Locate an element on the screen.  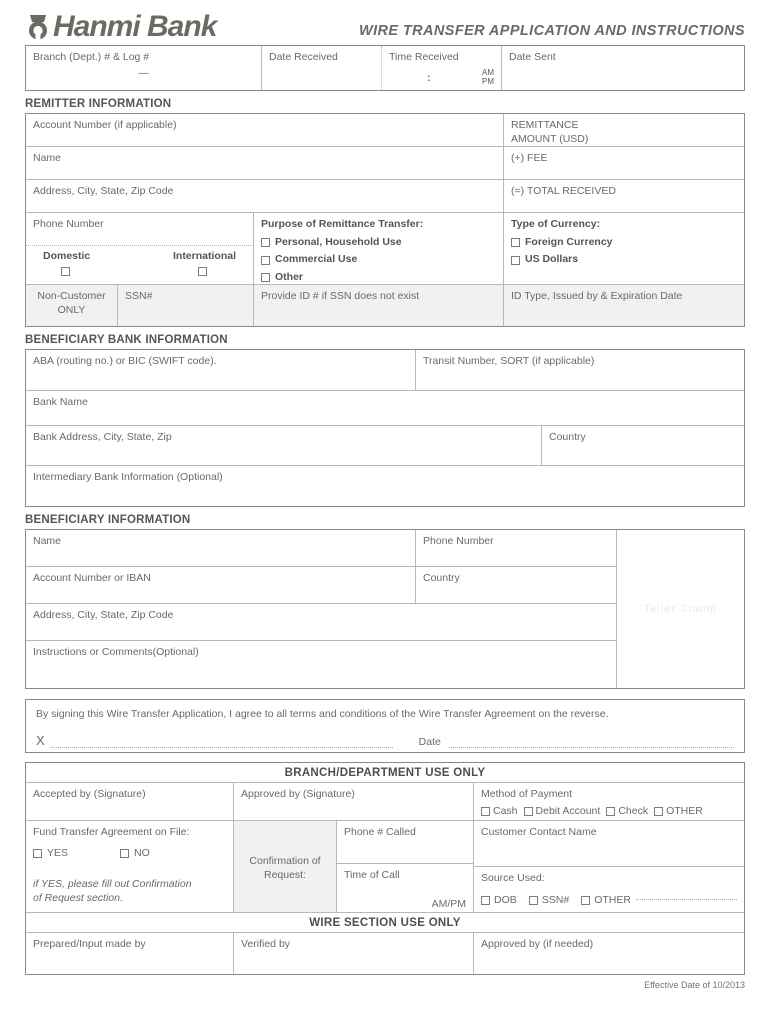
purpose-personal-checkbox is located at coordinates (265, 242).